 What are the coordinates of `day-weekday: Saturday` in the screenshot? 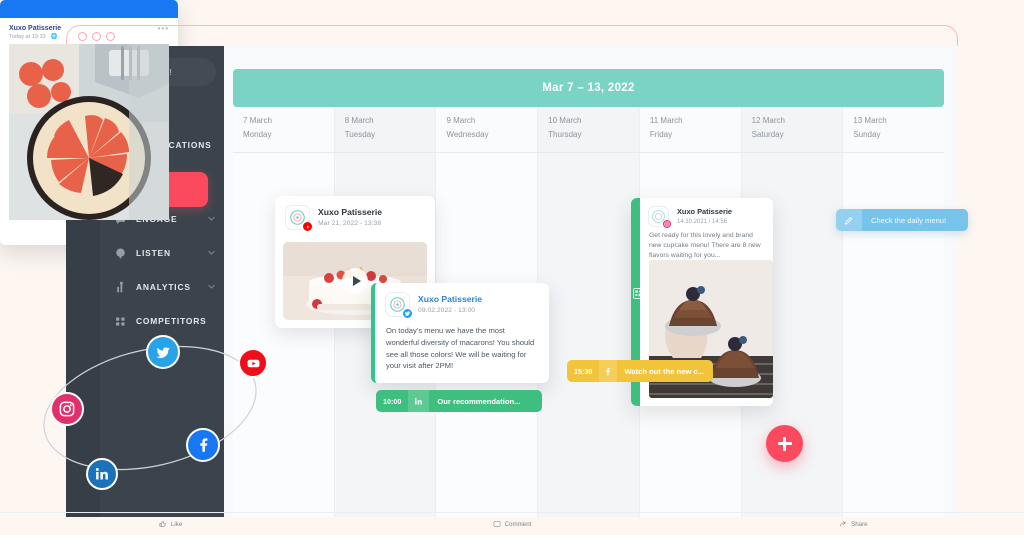 It's located at (767, 134).